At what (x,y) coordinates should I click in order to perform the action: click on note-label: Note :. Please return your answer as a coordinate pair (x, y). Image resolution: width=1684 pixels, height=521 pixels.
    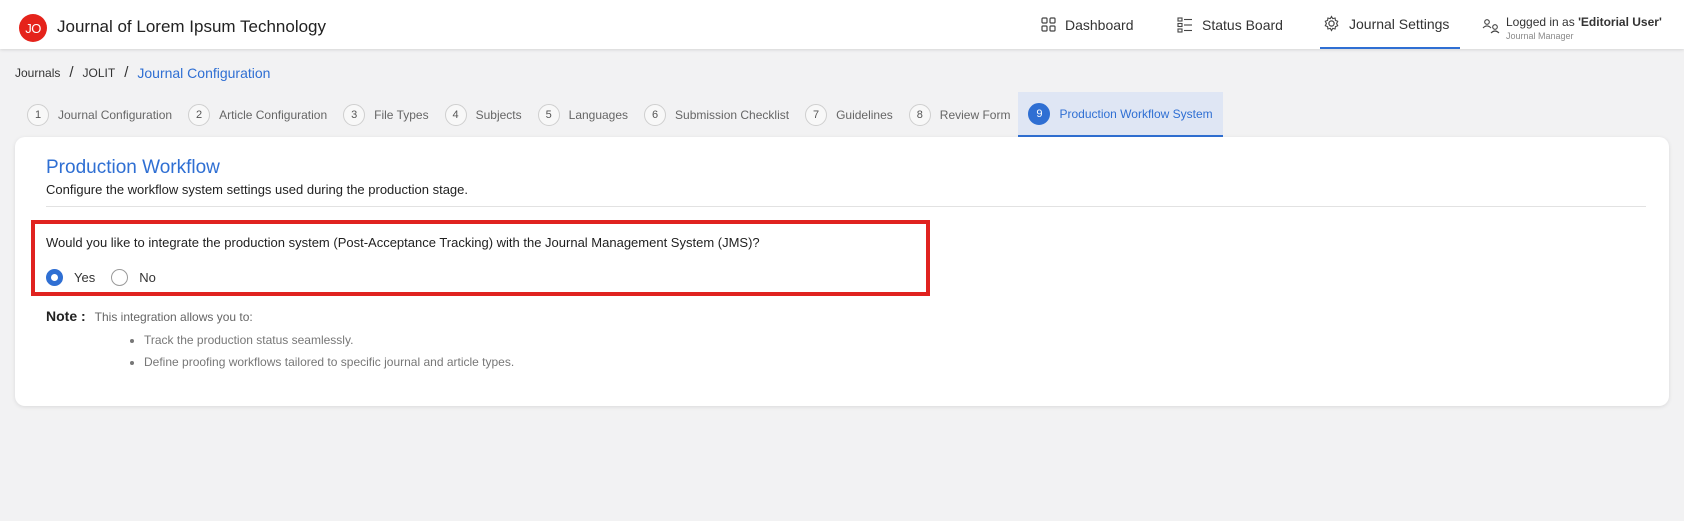
    Looking at the image, I should click on (66, 316).